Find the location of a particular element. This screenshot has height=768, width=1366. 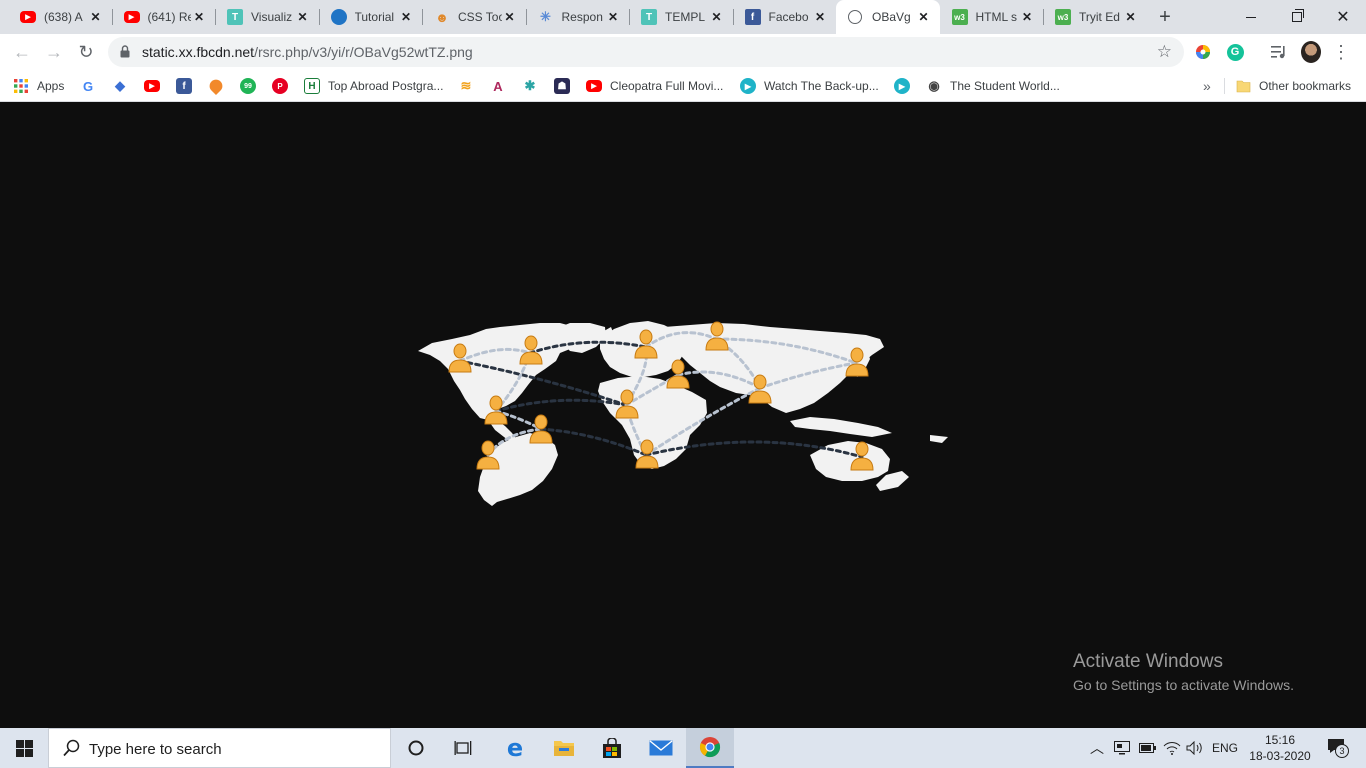

minimize-button is located at coordinates (1251, 17).